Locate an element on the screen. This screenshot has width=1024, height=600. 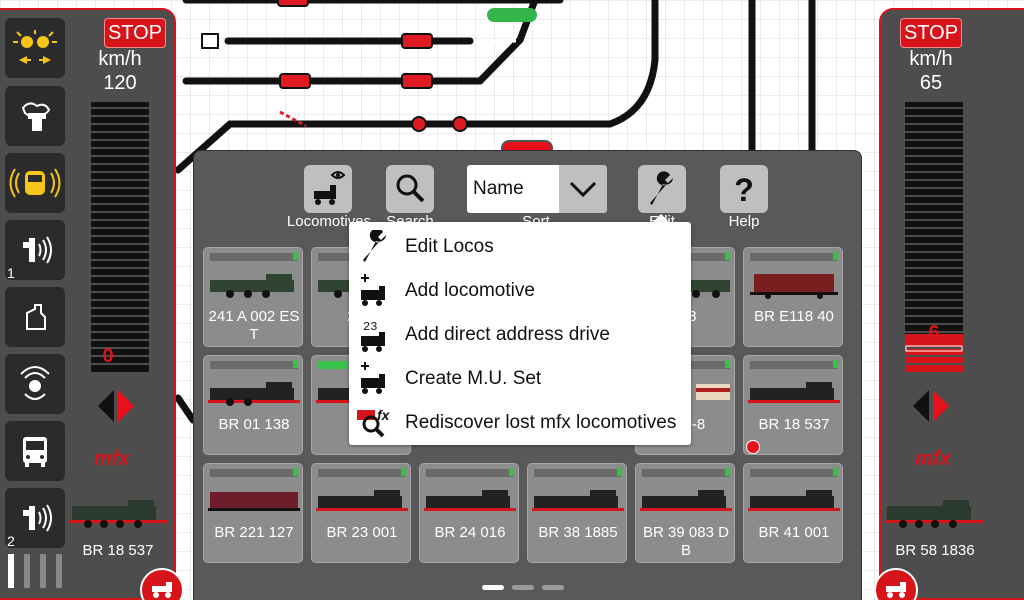
loco-icon is located at coordinates (162, 590).